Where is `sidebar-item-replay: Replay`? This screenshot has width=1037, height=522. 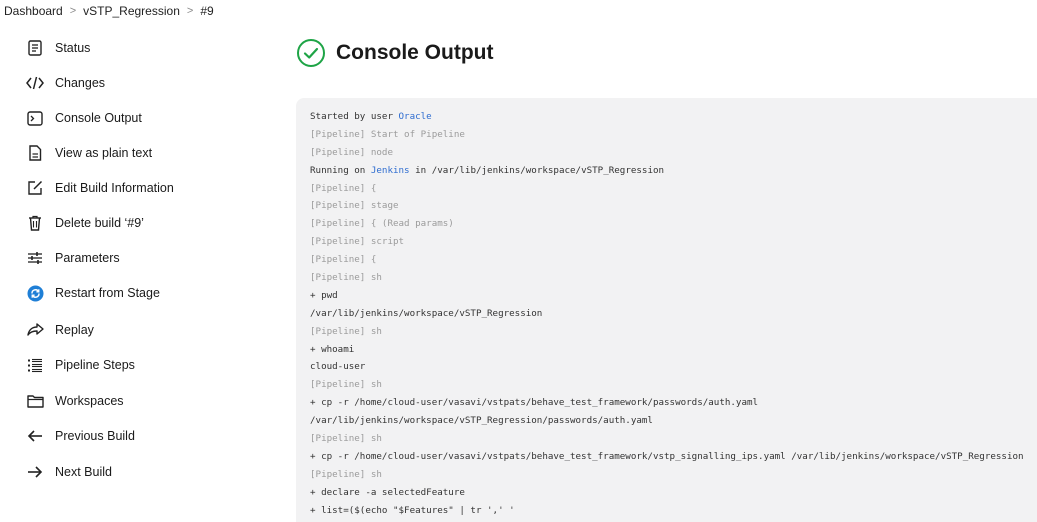
sidebar-item-replay: Replay is located at coordinates (60, 330).